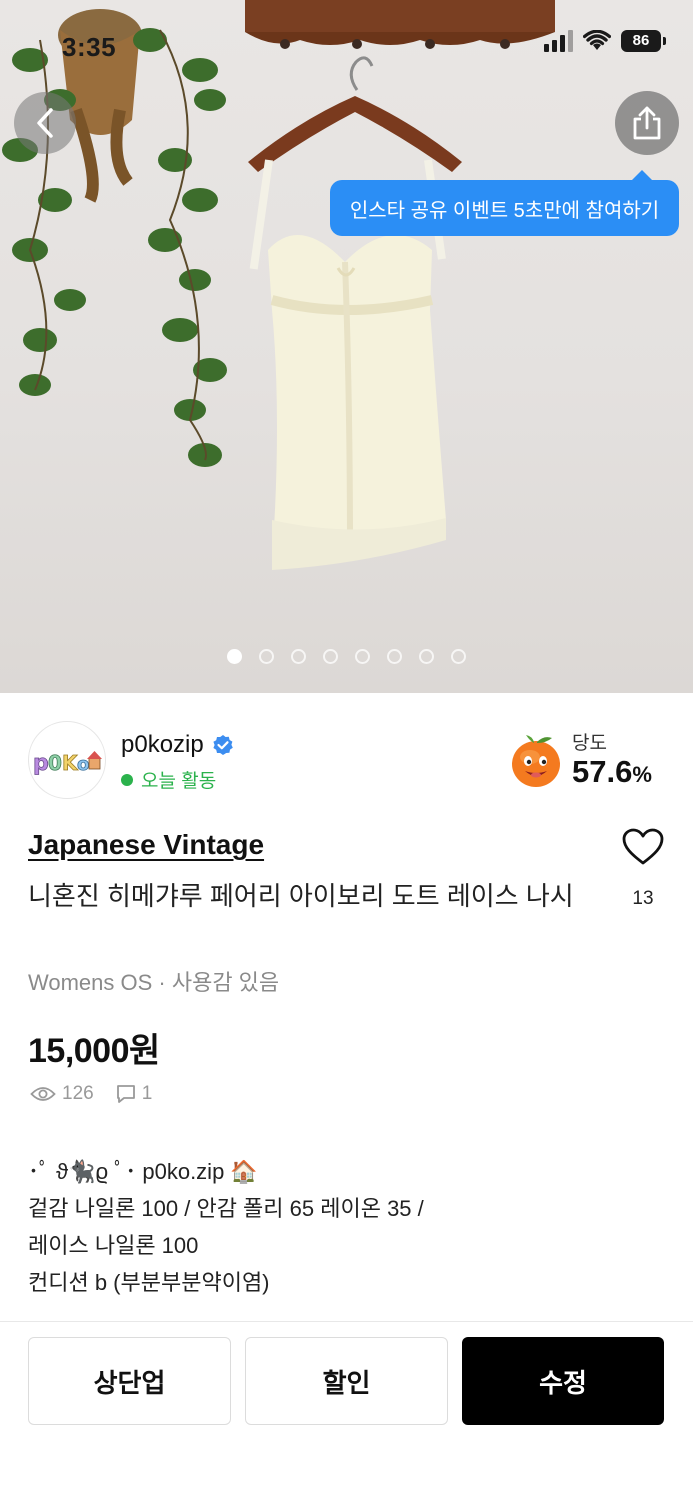 The height and width of the screenshot is (1500, 693). What do you see at coordinates (226, 1208) in the screenshot?
I see `description-line: 겉감 나일론 100 / 안감 폴리 65 레이온 35 /` at bounding box center [226, 1208].